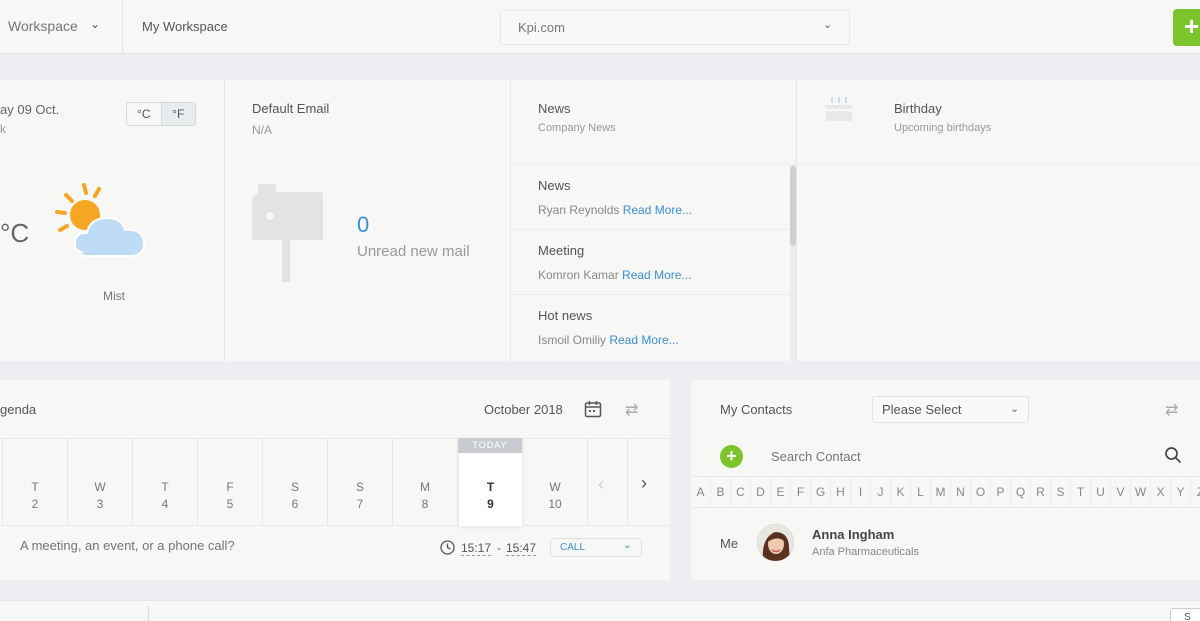 Image resolution: width=1200 pixels, height=621 pixels. I want to click on bottom-button: S, so click(1185, 614).